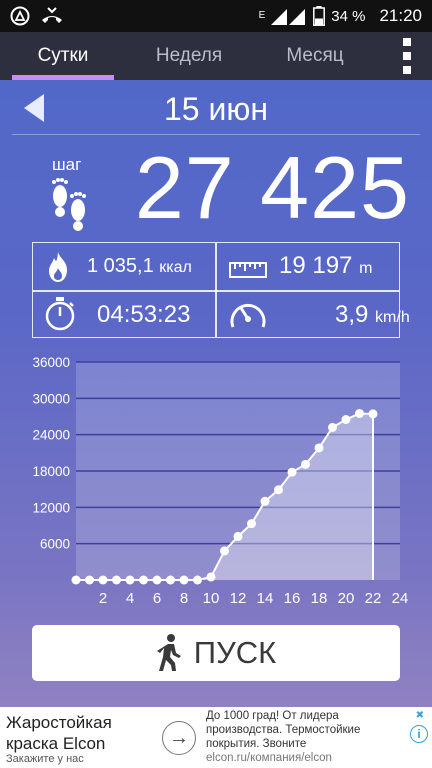  Describe the element at coordinates (52, 15) in the screenshot. I see `missed-call-icon` at that location.